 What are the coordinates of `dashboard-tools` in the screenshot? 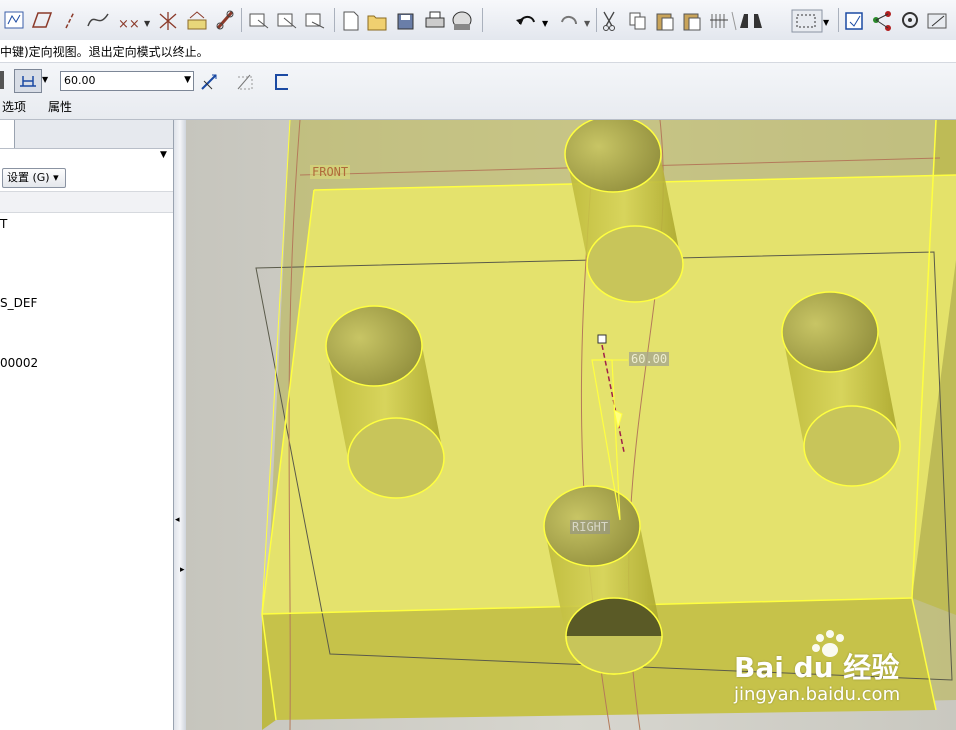 It's located at (244, 82).